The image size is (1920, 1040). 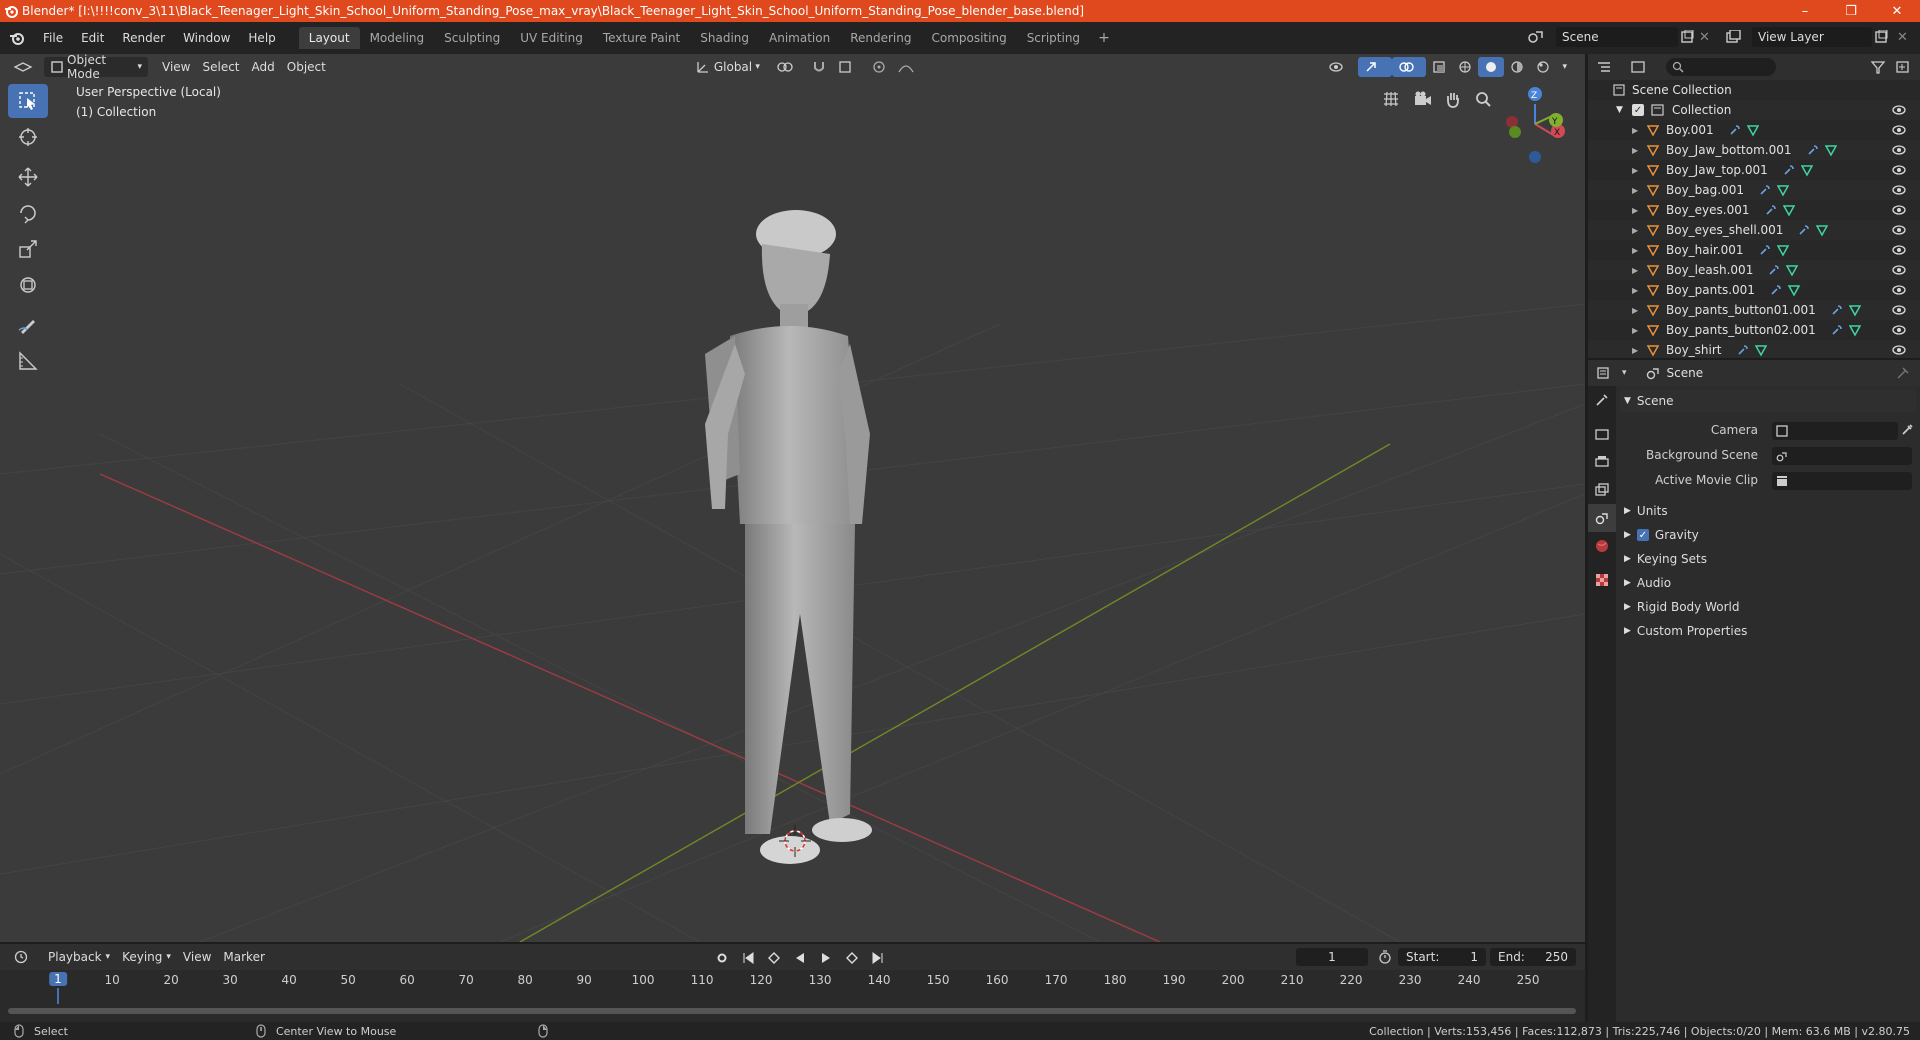 I want to click on select-box-tool, so click(x=28, y=101).